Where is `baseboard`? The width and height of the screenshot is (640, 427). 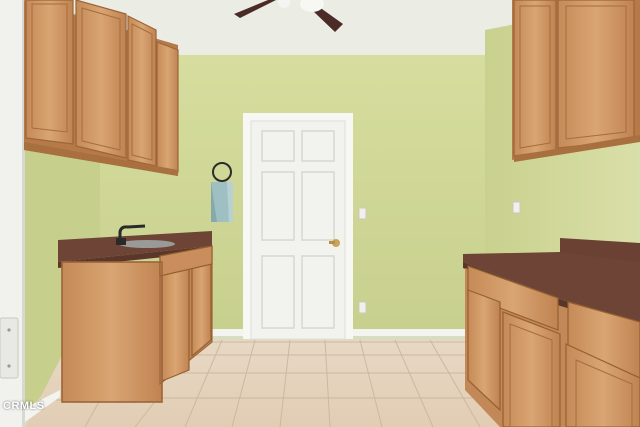 baseboard is located at coordinates (409, 332).